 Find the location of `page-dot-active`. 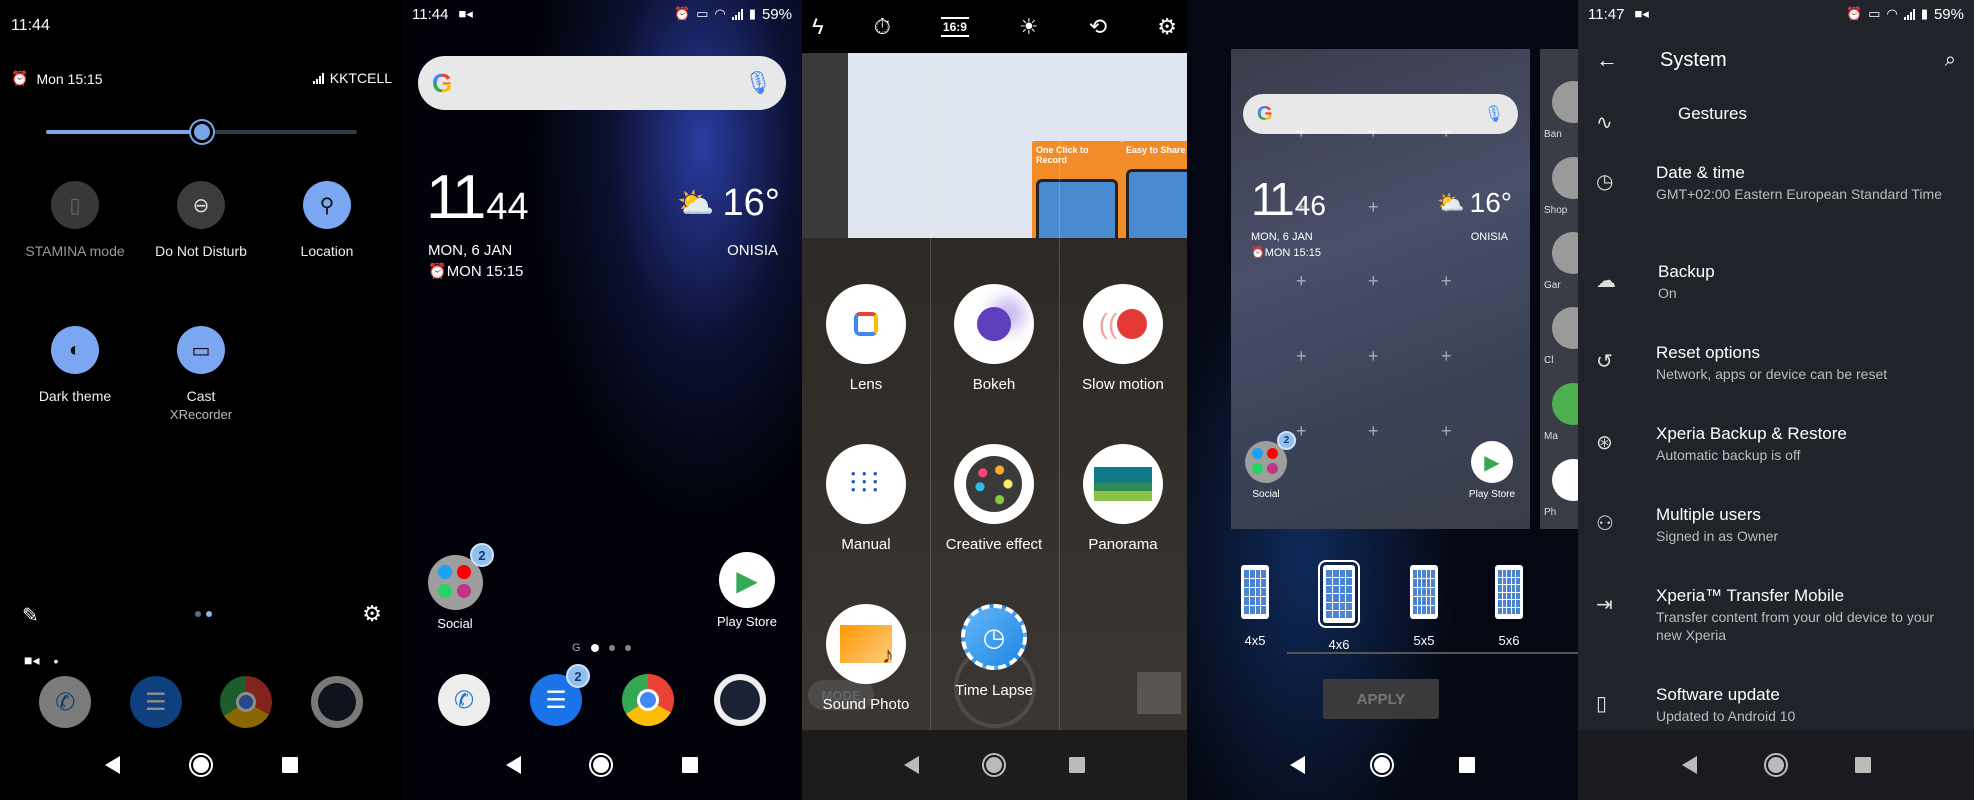

page-dot-active is located at coordinates (594, 648).